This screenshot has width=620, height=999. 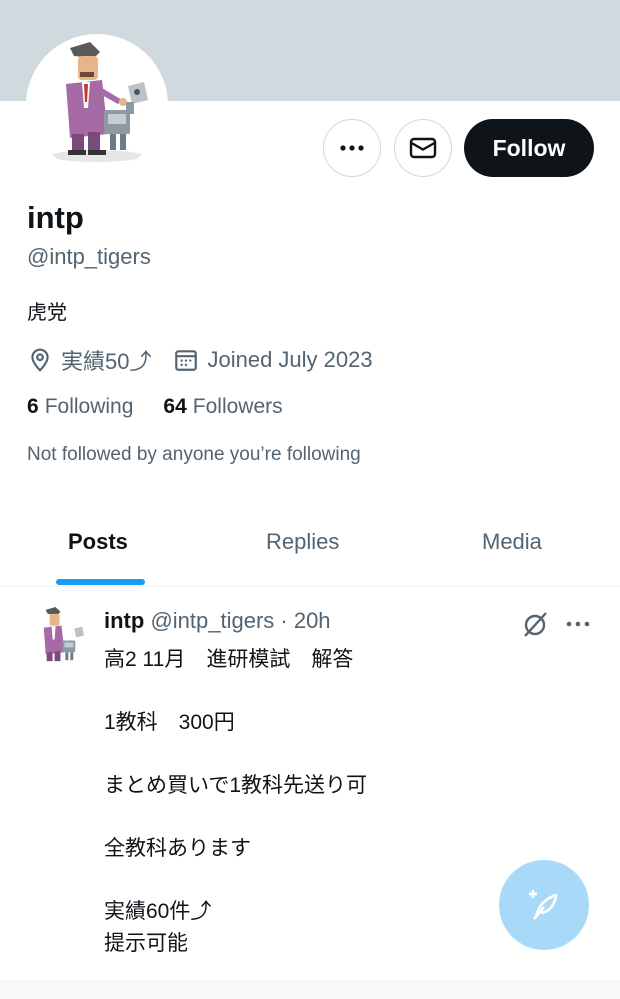 What do you see at coordinates (106, 361) in the screenshot?
I see `location-text: 実績50⤴` at bounding box center [106, 361].